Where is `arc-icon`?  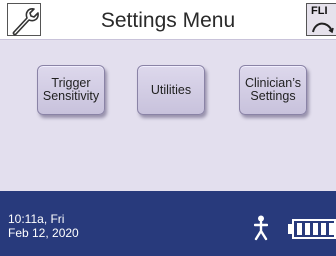 arc-icon is located at coordinates (323, 28).